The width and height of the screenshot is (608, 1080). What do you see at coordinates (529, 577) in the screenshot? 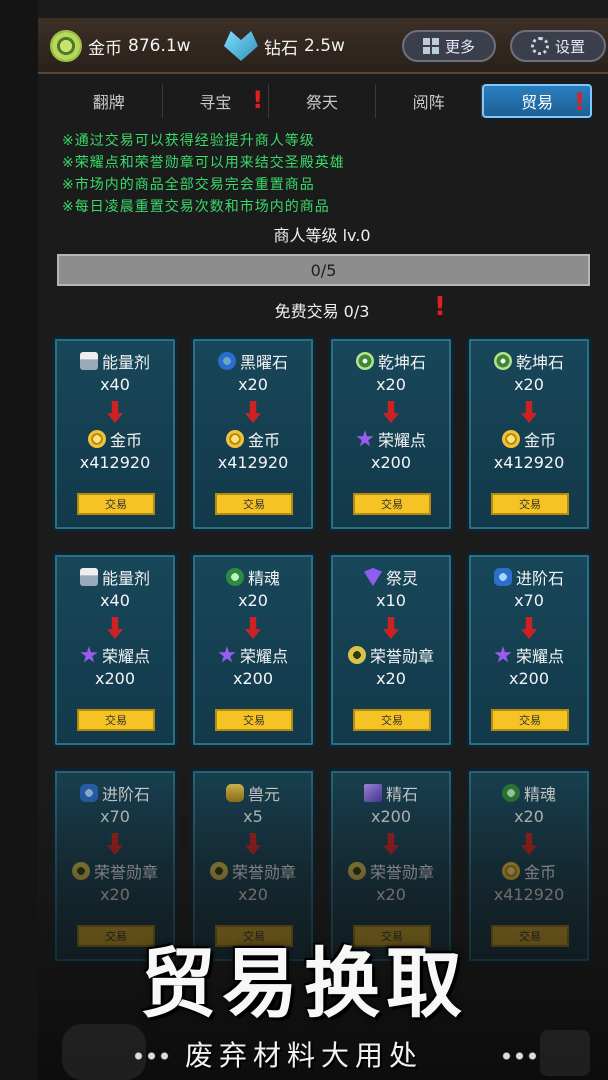
I see `give-item-name: 进阶石` at bounding box center [529, 577].